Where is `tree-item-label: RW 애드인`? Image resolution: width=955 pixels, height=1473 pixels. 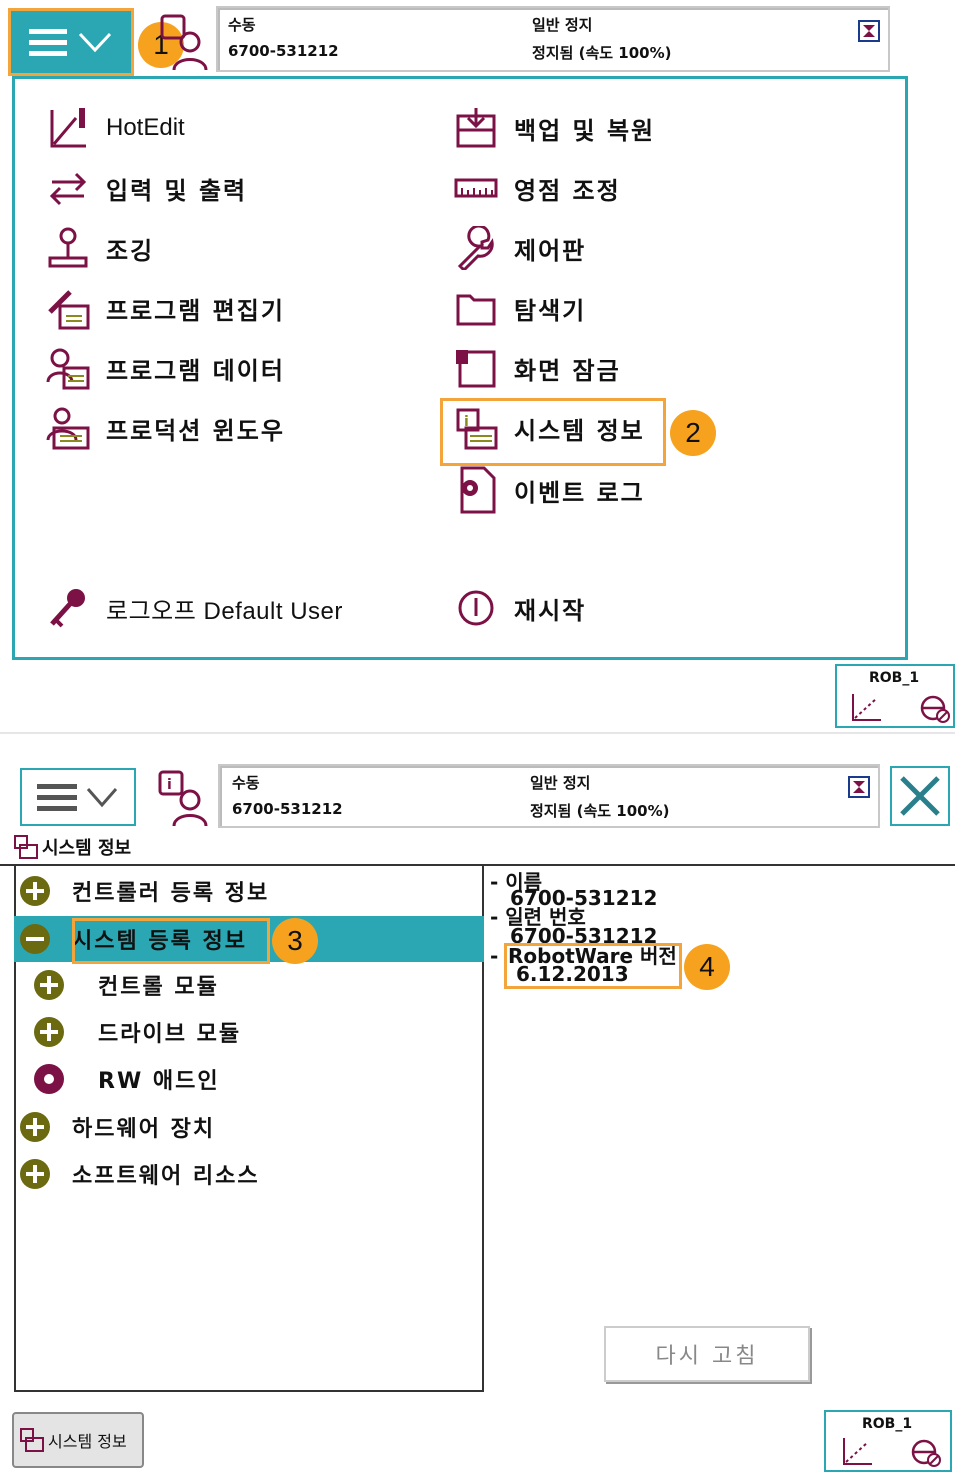 tree-item-label: RW 애드인 is located at coordinates (159, 1081).